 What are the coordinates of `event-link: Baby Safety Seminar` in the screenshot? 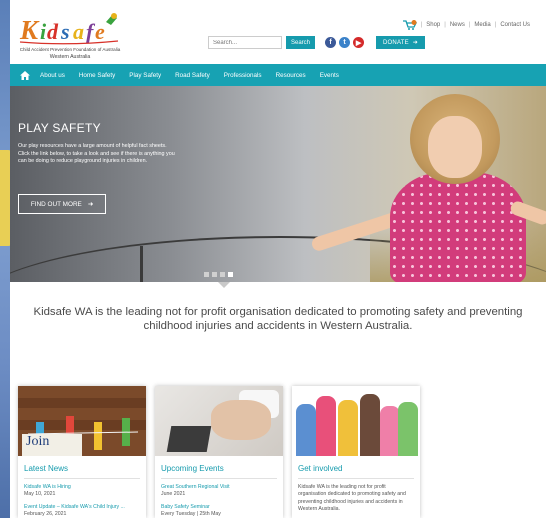 It's located at (185, 507).